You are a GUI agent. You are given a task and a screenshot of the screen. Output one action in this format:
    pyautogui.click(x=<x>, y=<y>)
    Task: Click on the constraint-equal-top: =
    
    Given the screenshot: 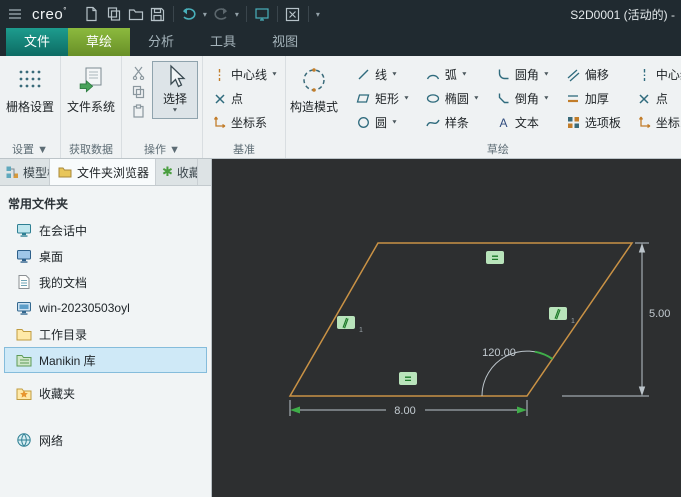 What is the action you would take?
    pyautogui.click(x=495, y=258)
    